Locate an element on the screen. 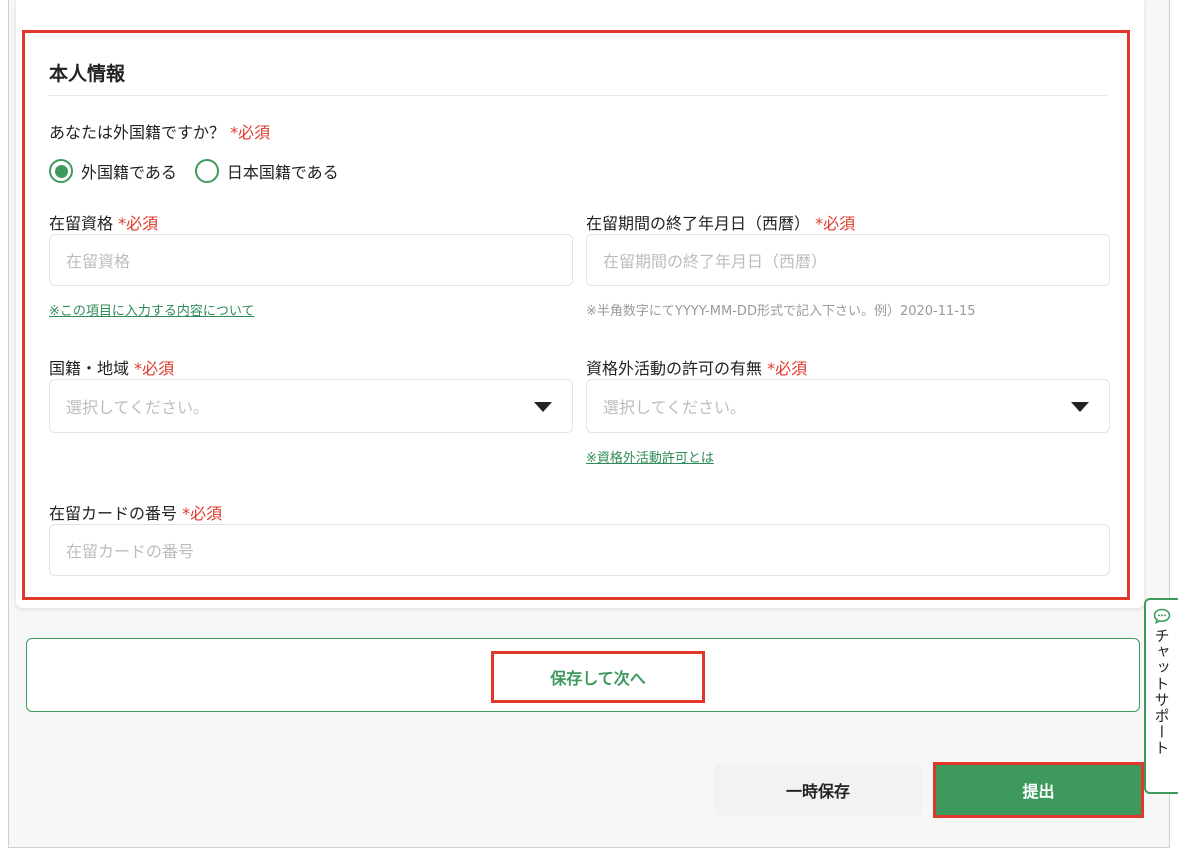 The height and width of the screenshot is (860, 1190). chat-support-label: チャットサポート is located at coordinates (1161, 692).